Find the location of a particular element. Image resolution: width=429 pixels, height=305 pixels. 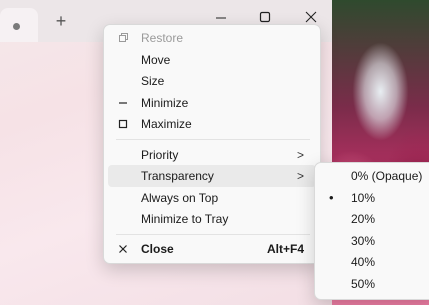

menu-item-label: Move is located at coordinates (156, 60).